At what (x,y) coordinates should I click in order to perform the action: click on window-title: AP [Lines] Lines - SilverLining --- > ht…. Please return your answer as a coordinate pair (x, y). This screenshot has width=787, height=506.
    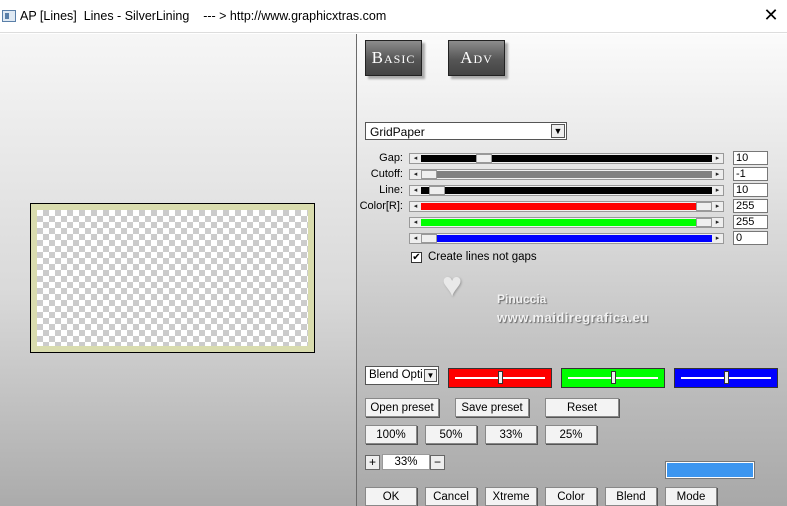
    Looking at the image, I should click on (203, 16).